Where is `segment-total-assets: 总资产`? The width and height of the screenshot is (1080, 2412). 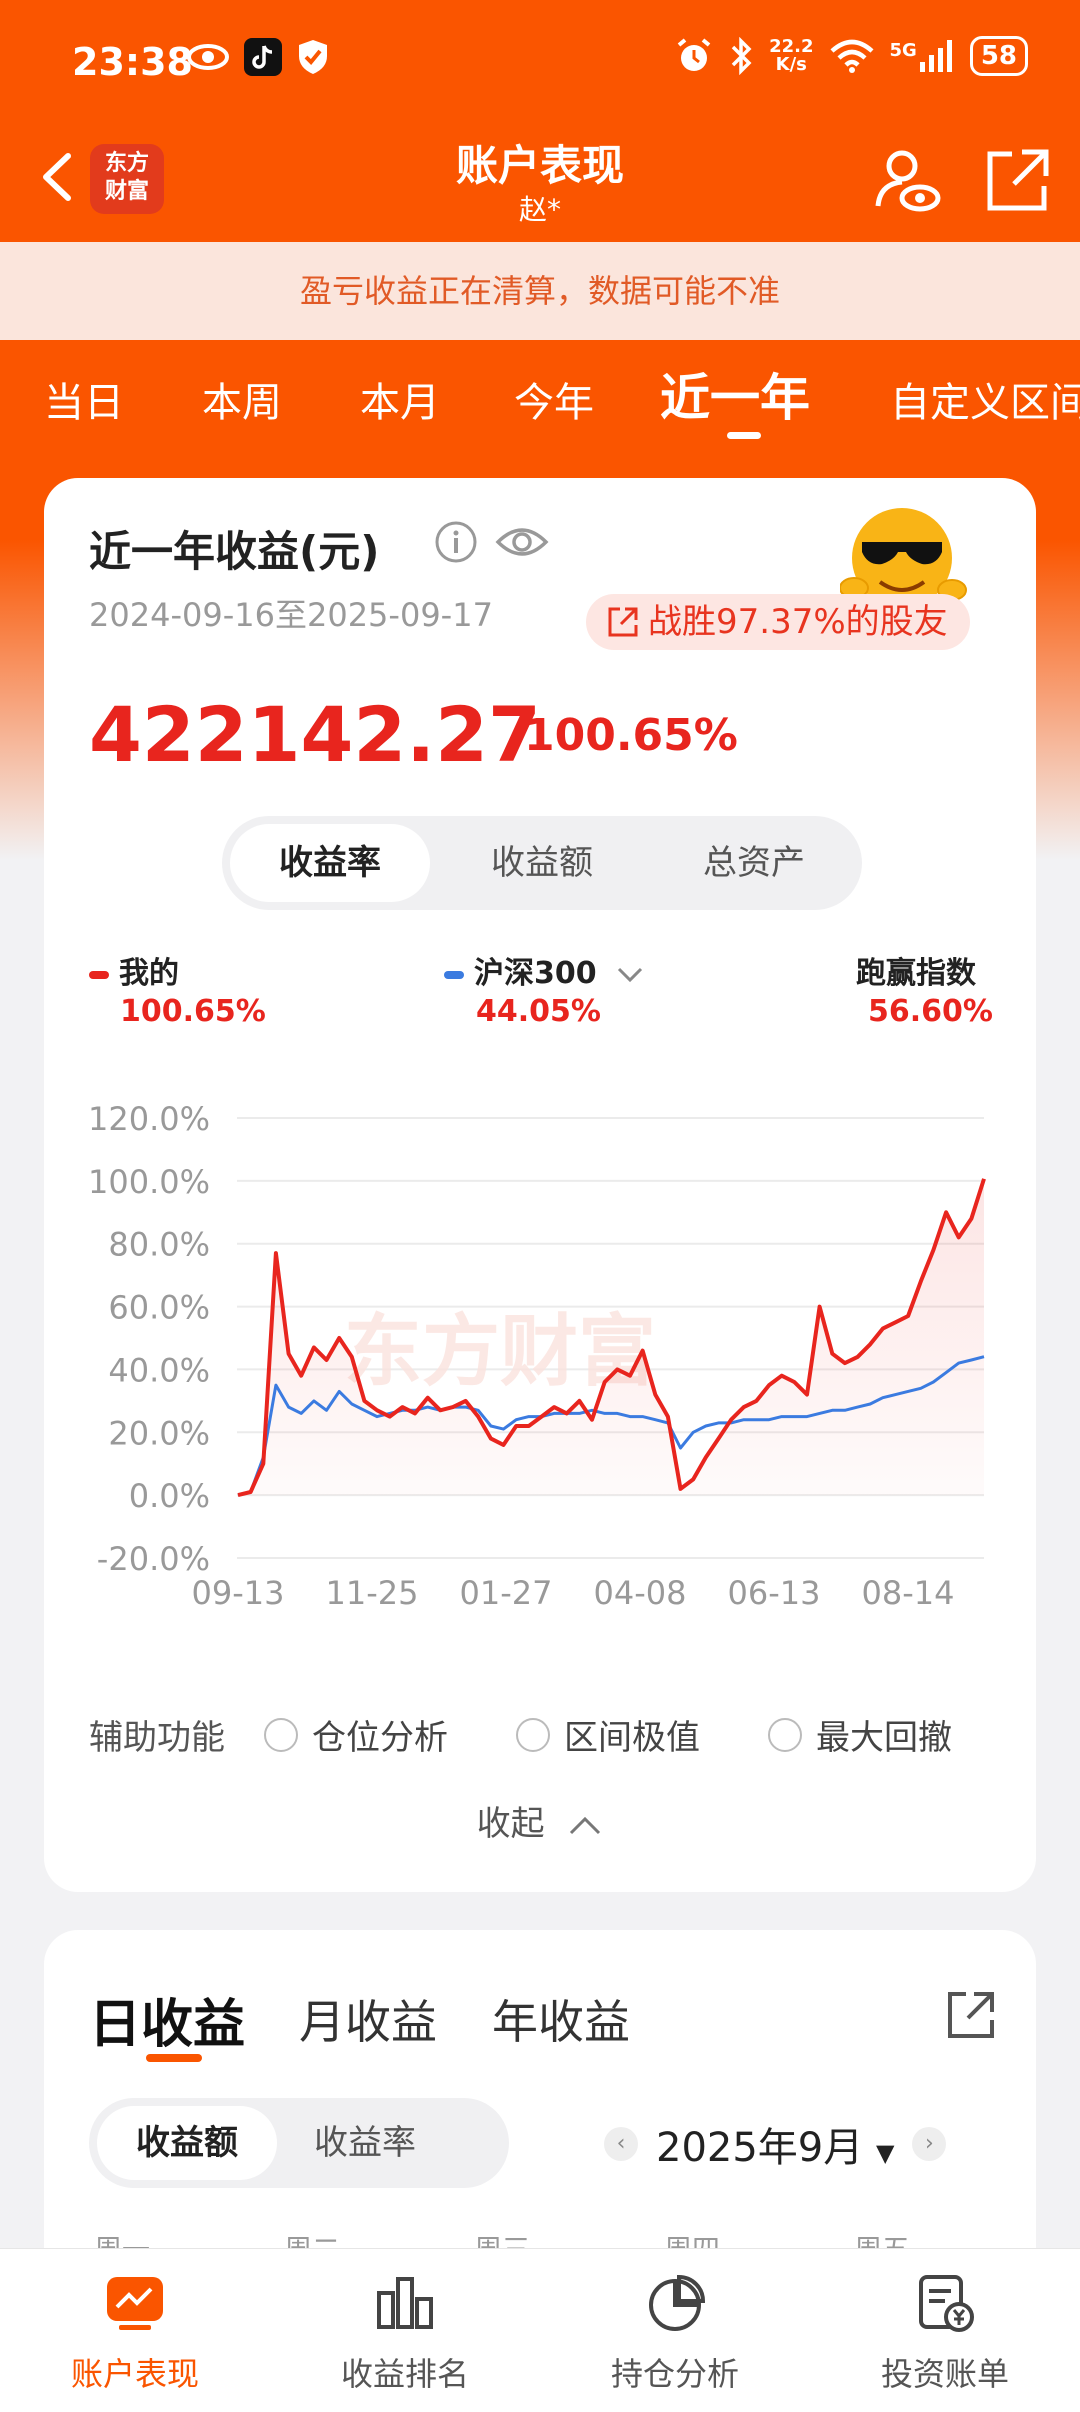
segment-total-assets: 总资产 is located at coordinates (754, 863).